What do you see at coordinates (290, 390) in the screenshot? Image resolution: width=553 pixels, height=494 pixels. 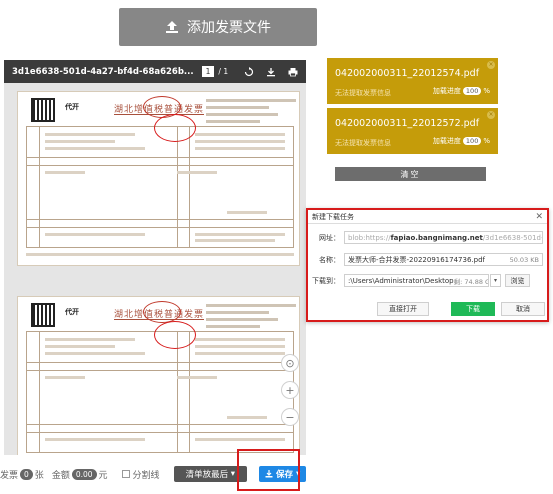 I see `zoom-in-button: +` at bounding box center [290, 390].